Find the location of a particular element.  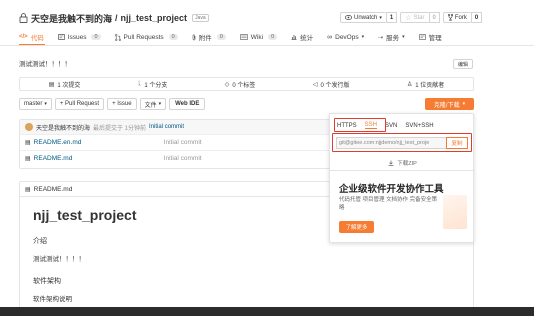

tab-attachments-count: 0 is located at coordinates (221, 37).